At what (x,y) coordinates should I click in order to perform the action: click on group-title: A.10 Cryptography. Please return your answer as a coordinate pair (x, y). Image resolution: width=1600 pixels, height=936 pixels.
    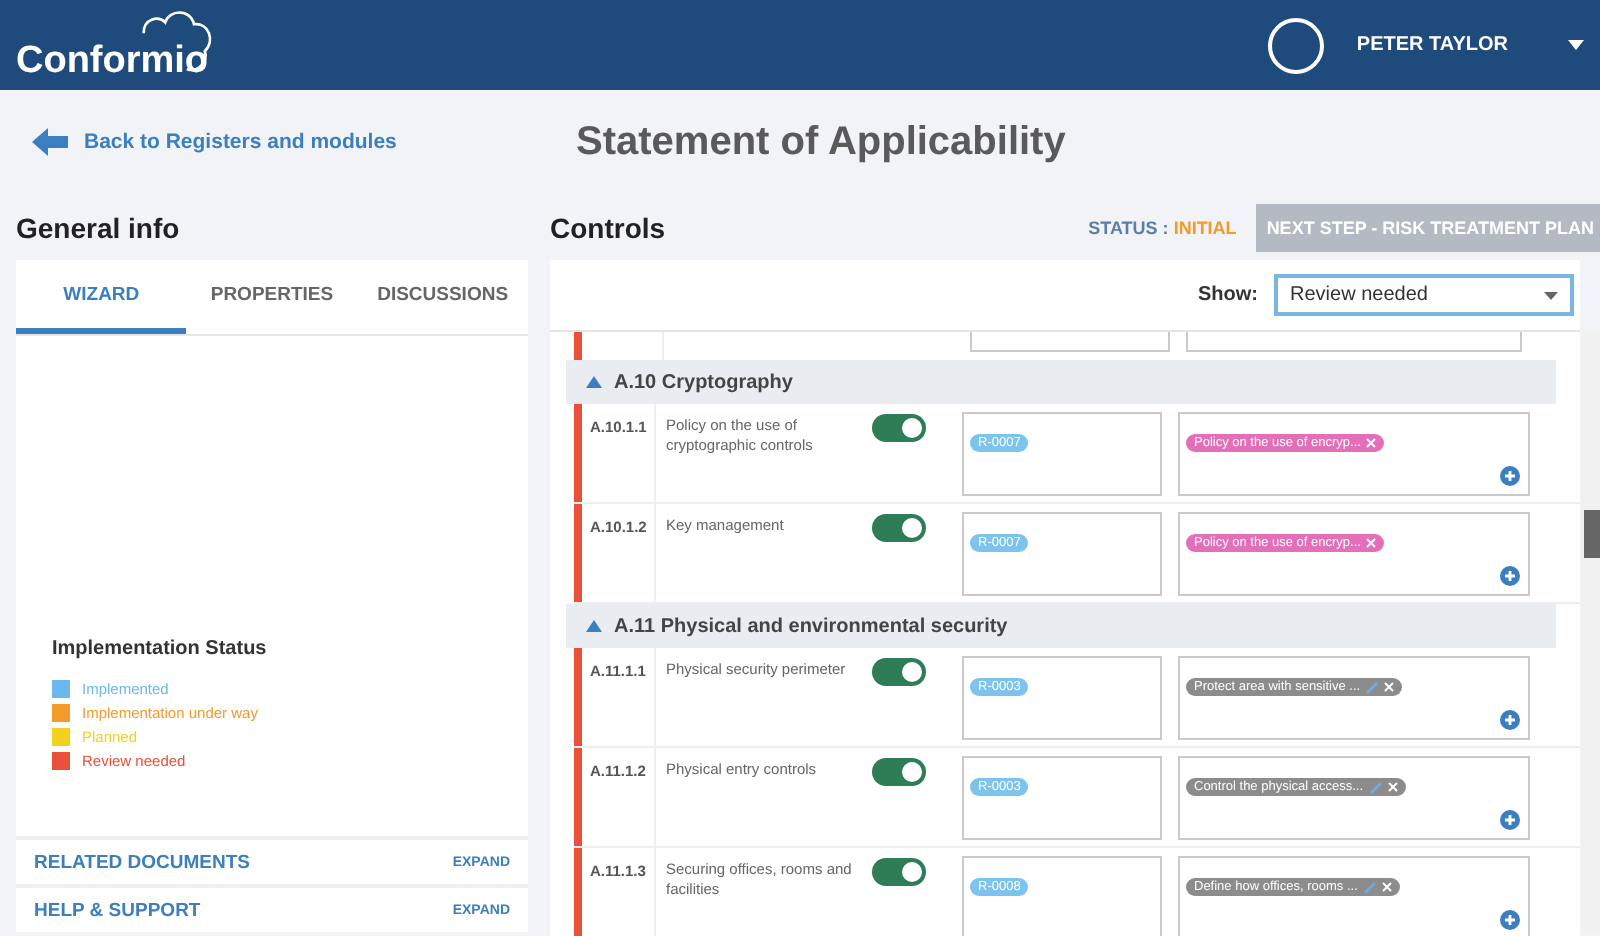
    Looking at the image, I should click on (703, 382).